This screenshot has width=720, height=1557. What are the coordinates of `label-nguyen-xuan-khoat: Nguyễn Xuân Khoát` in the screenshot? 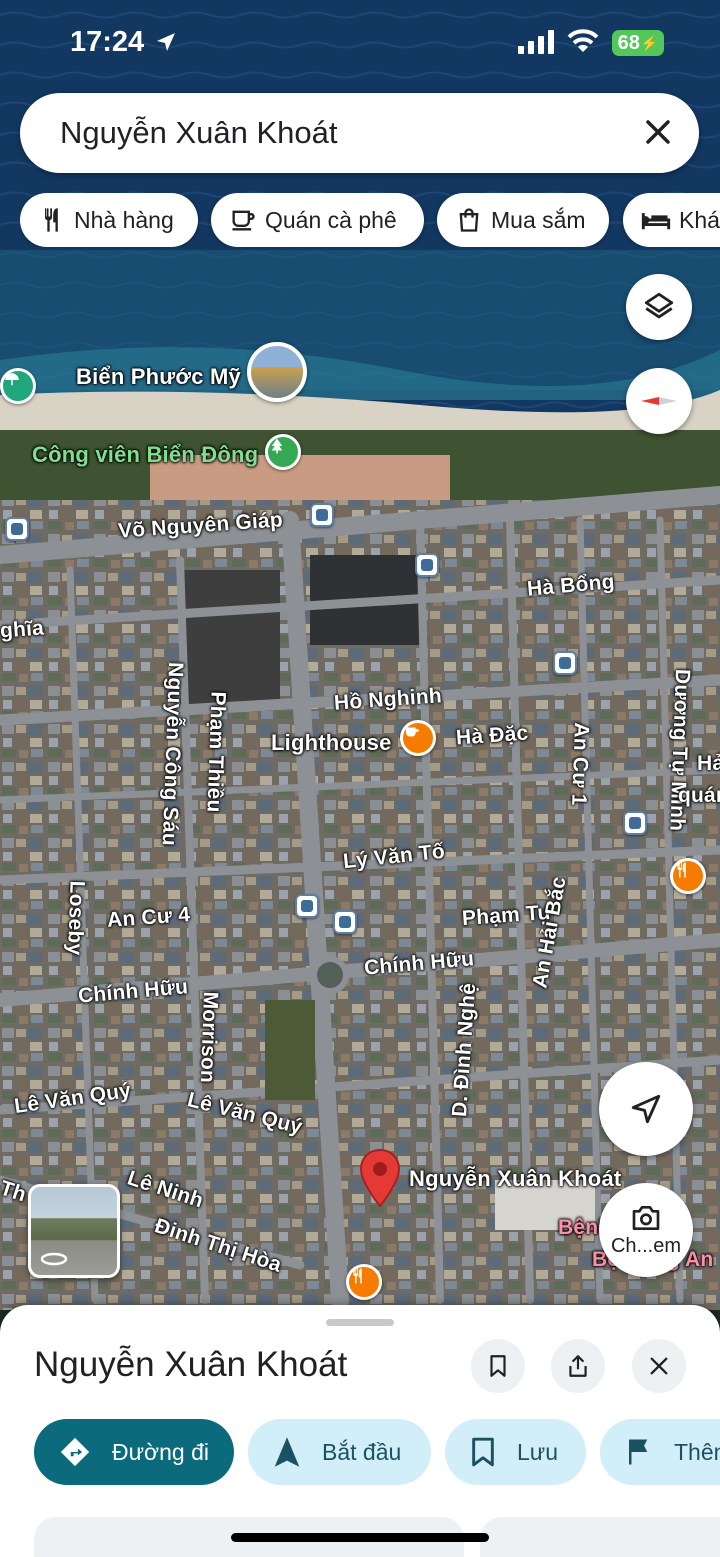 It's located at (515, 1179).